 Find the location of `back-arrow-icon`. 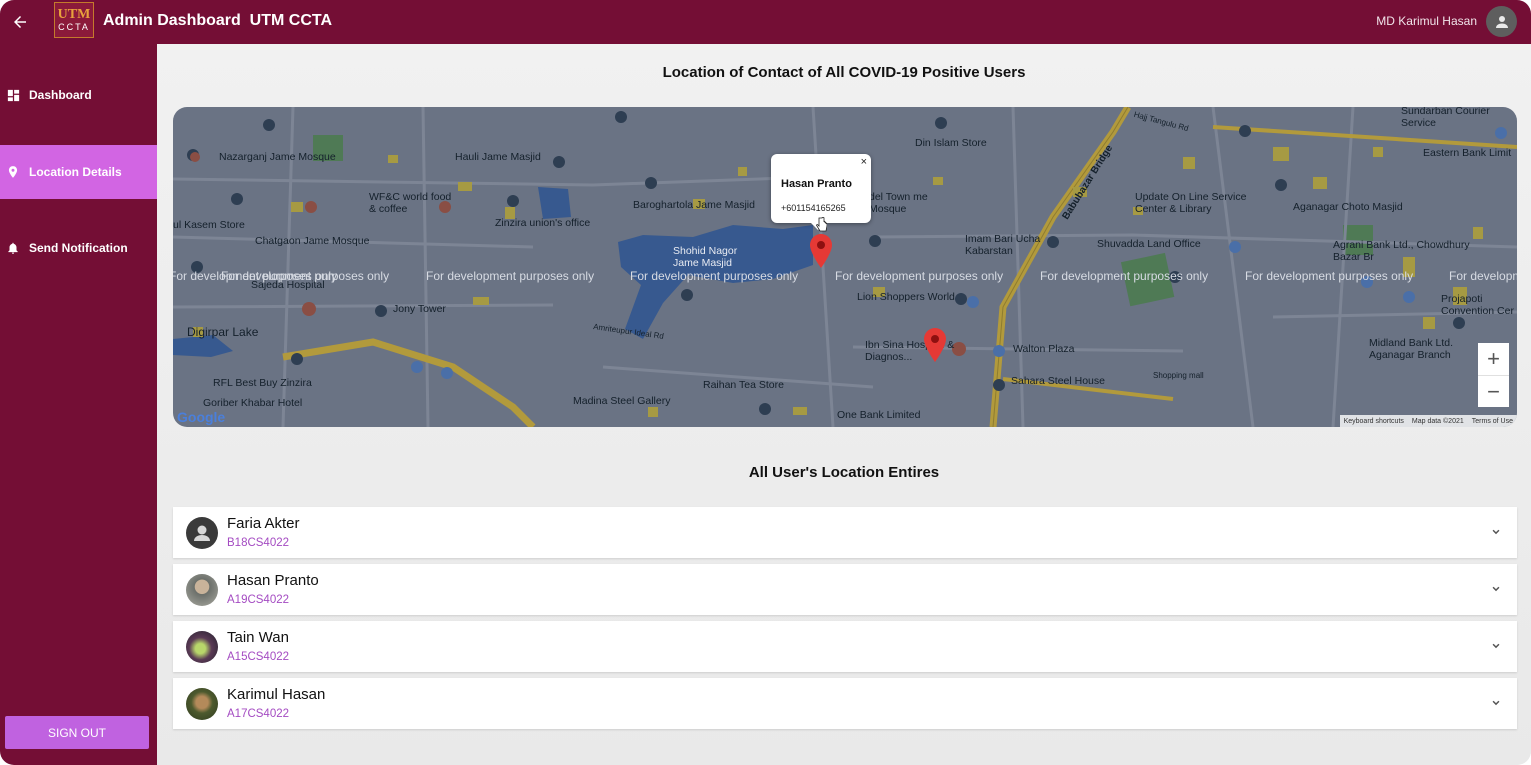

back-arrow-icon is located at coordinates (20, 22).